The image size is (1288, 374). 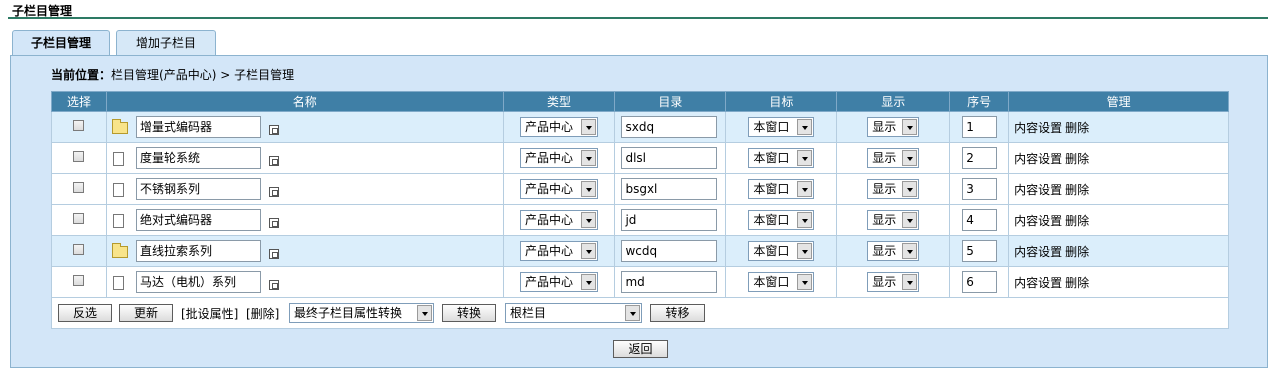 I want to click on order-input: 6, so click(x=980, y=282).